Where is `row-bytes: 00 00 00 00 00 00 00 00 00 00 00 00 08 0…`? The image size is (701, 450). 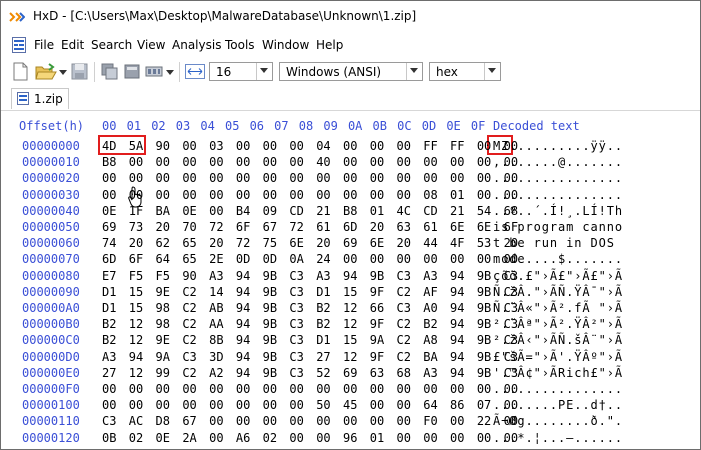
row-bytes: 00 00 00 00 00 00 00 00 00 00 00 00 08 0… is located at coordinates (310, 195).